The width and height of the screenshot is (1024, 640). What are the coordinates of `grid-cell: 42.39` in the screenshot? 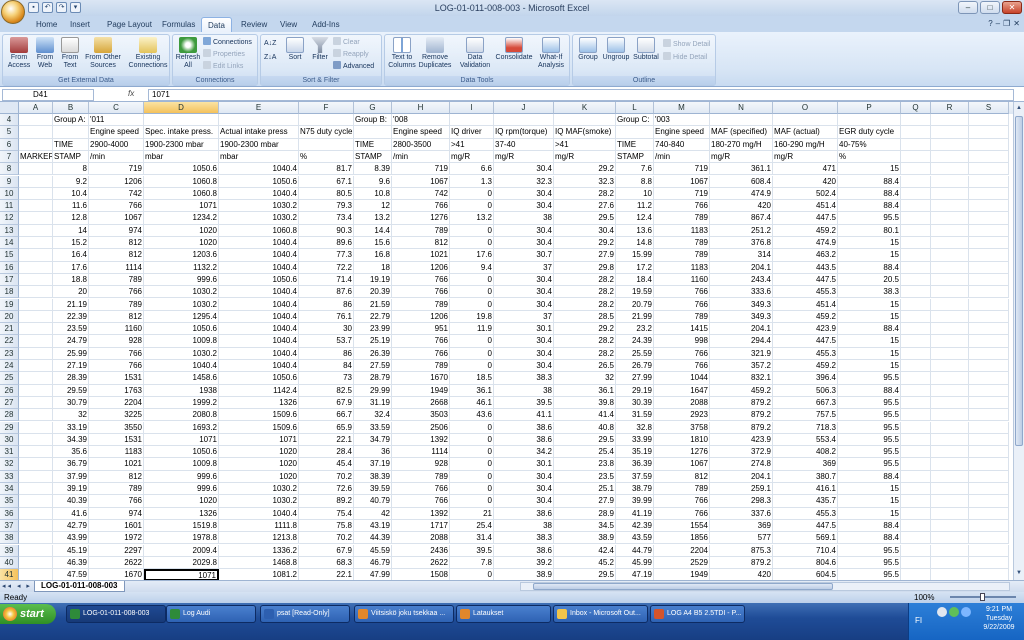 It's located at (635, 526).